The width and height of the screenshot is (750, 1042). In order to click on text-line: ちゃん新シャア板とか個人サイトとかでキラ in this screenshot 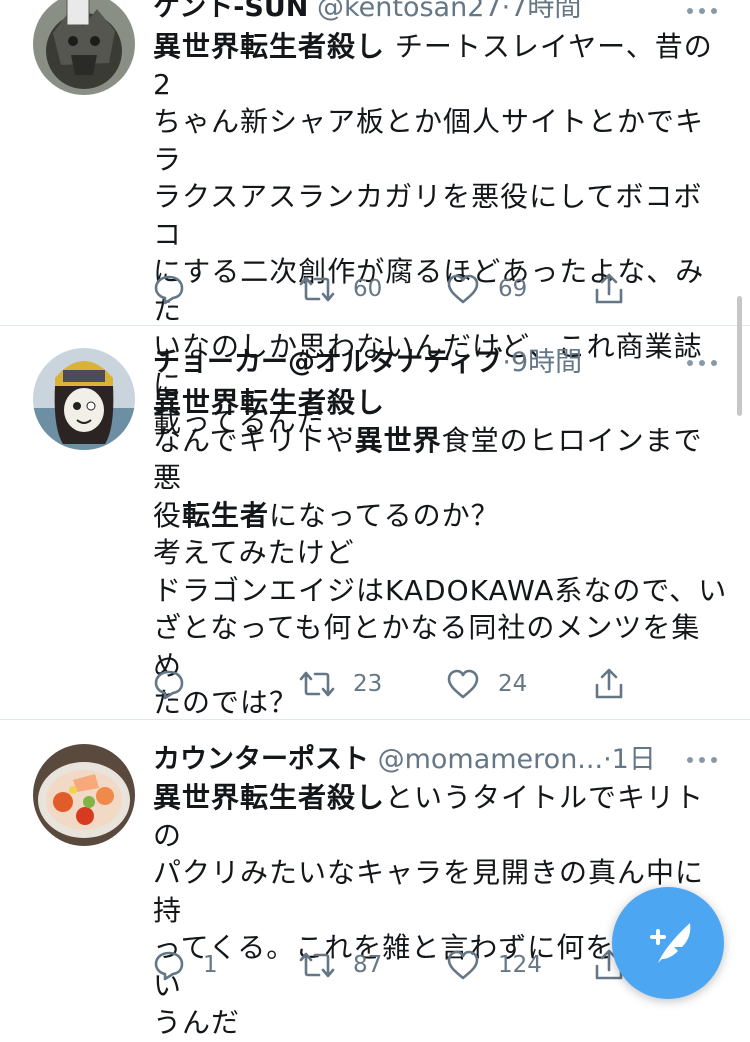, I will do `click(440, 140)`.